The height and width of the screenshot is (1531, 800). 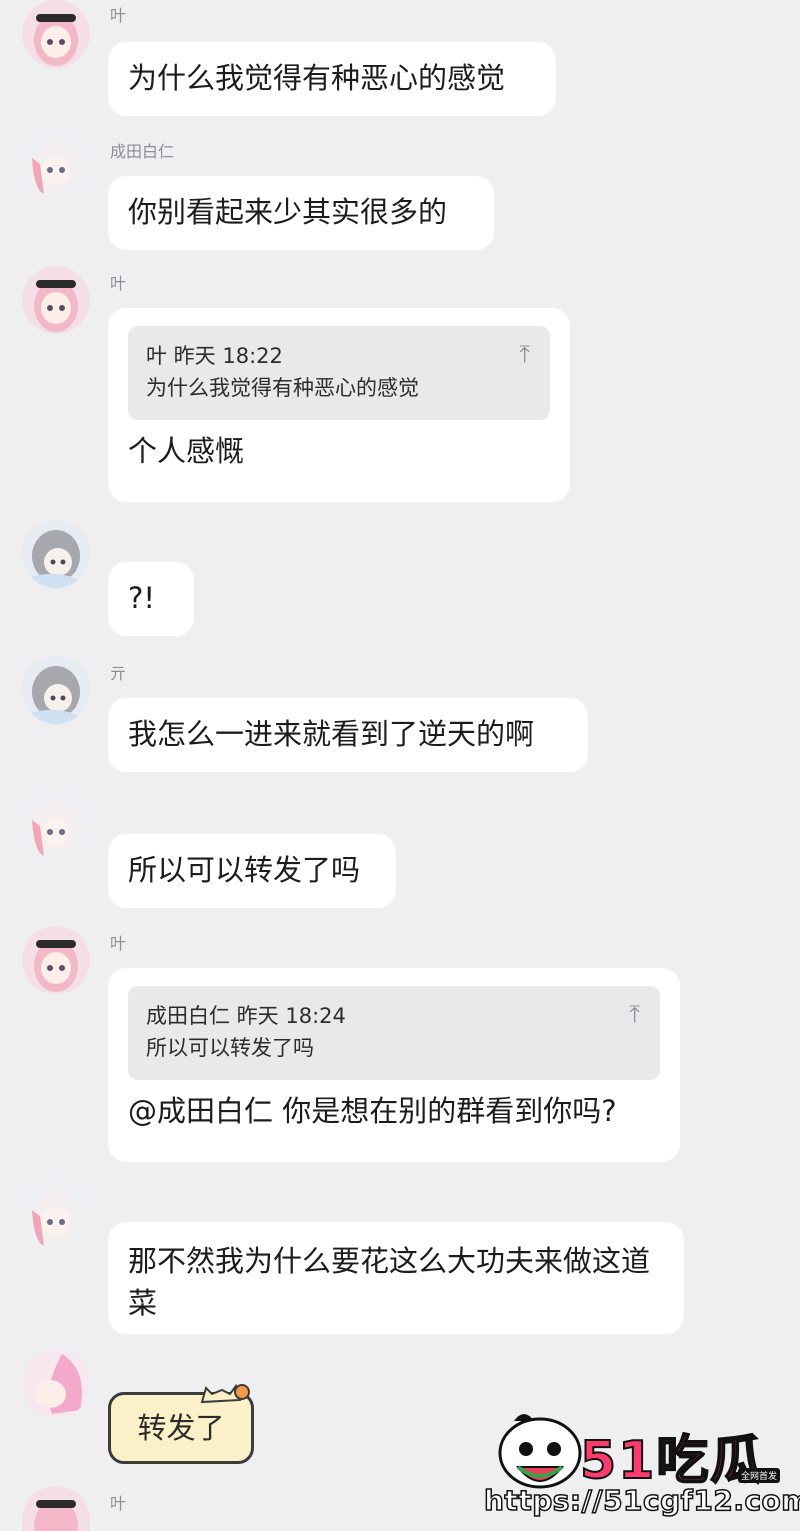 I want to click on avatar-pink-figure-icon, so click(x=56, y=1384).